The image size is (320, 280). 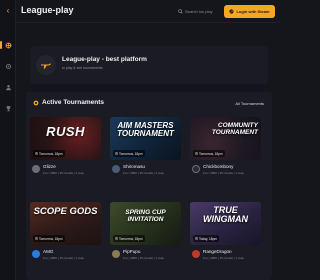 I want to click on tournament-banner: TRUE WINGMAN Today, 18pm, so click(x=225, y=223).